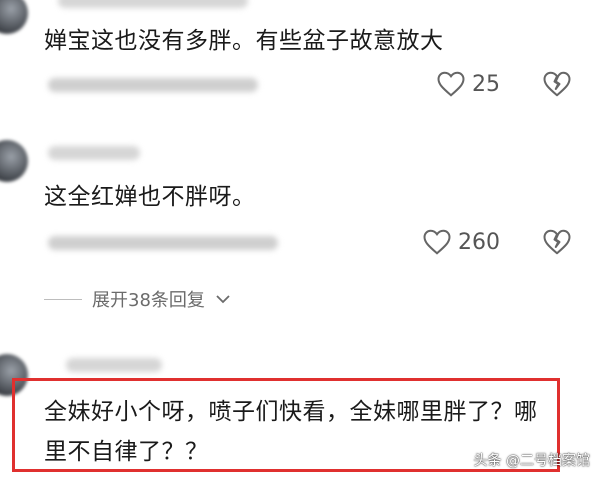  I want to click on chevron-down-icon, so click(223, 299).